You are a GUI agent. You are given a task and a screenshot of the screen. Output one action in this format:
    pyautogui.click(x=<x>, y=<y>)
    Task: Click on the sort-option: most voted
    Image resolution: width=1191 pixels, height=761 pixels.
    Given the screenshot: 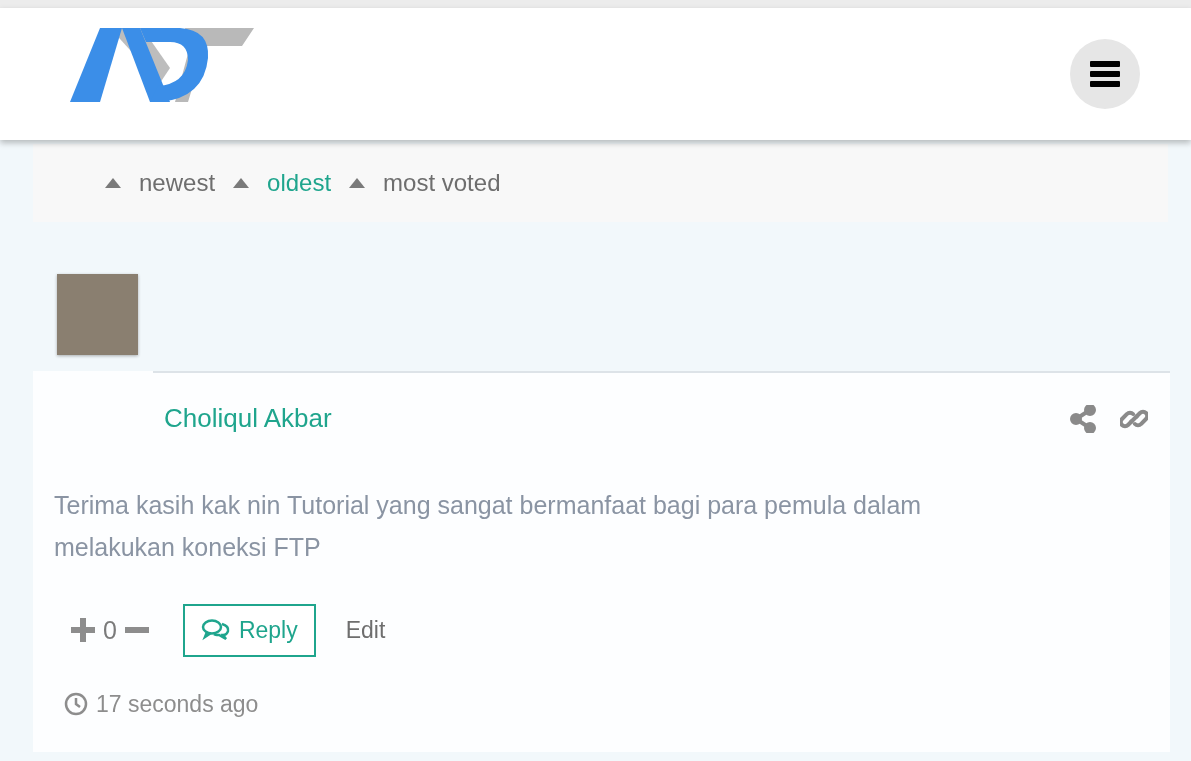 What is the action you would take?
    pyautogui.click(x=442, y=183)
    